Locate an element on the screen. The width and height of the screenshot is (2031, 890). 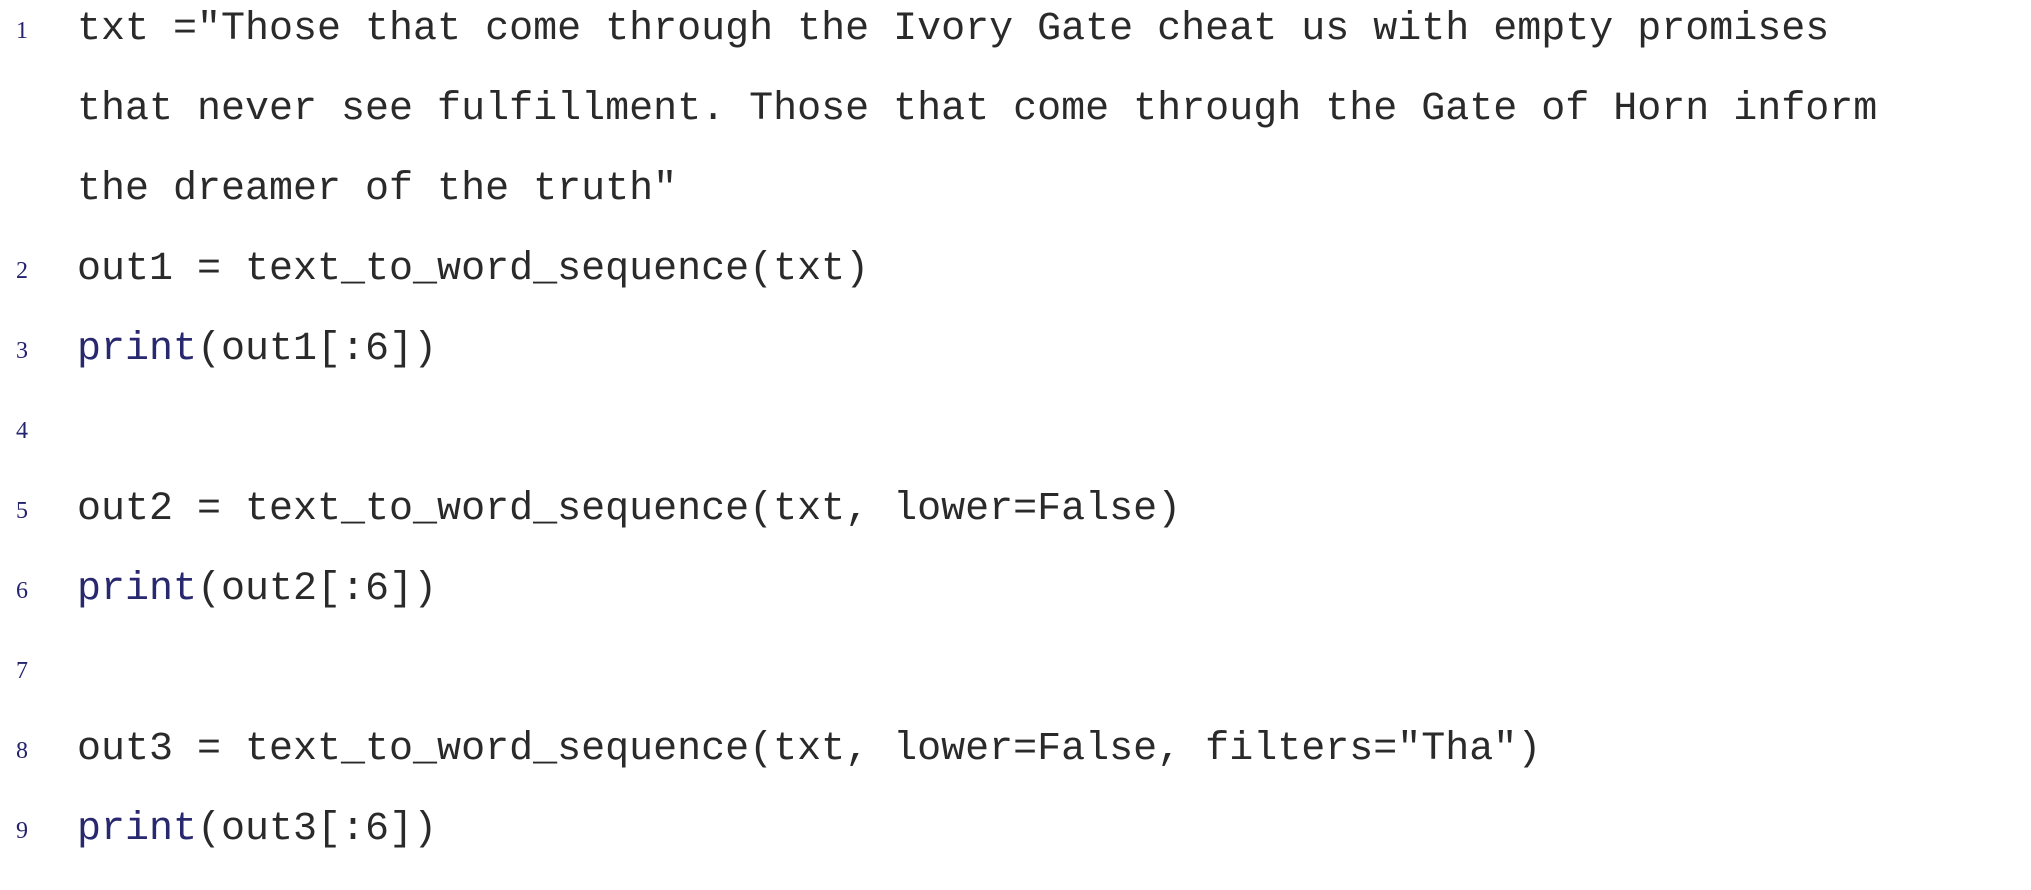
line-number: 7 is located at coordinates (22, 671).